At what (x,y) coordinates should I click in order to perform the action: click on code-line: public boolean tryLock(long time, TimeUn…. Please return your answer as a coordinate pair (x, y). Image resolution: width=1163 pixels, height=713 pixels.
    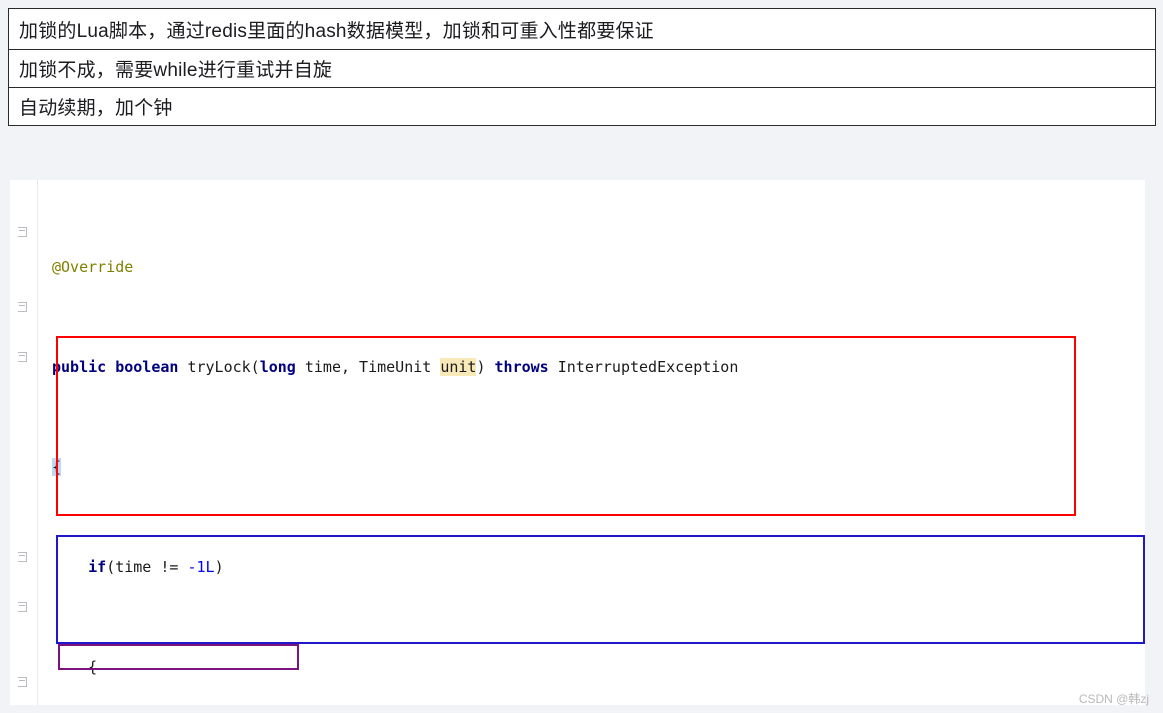
    Looking at the image, I should click on (591, 367).